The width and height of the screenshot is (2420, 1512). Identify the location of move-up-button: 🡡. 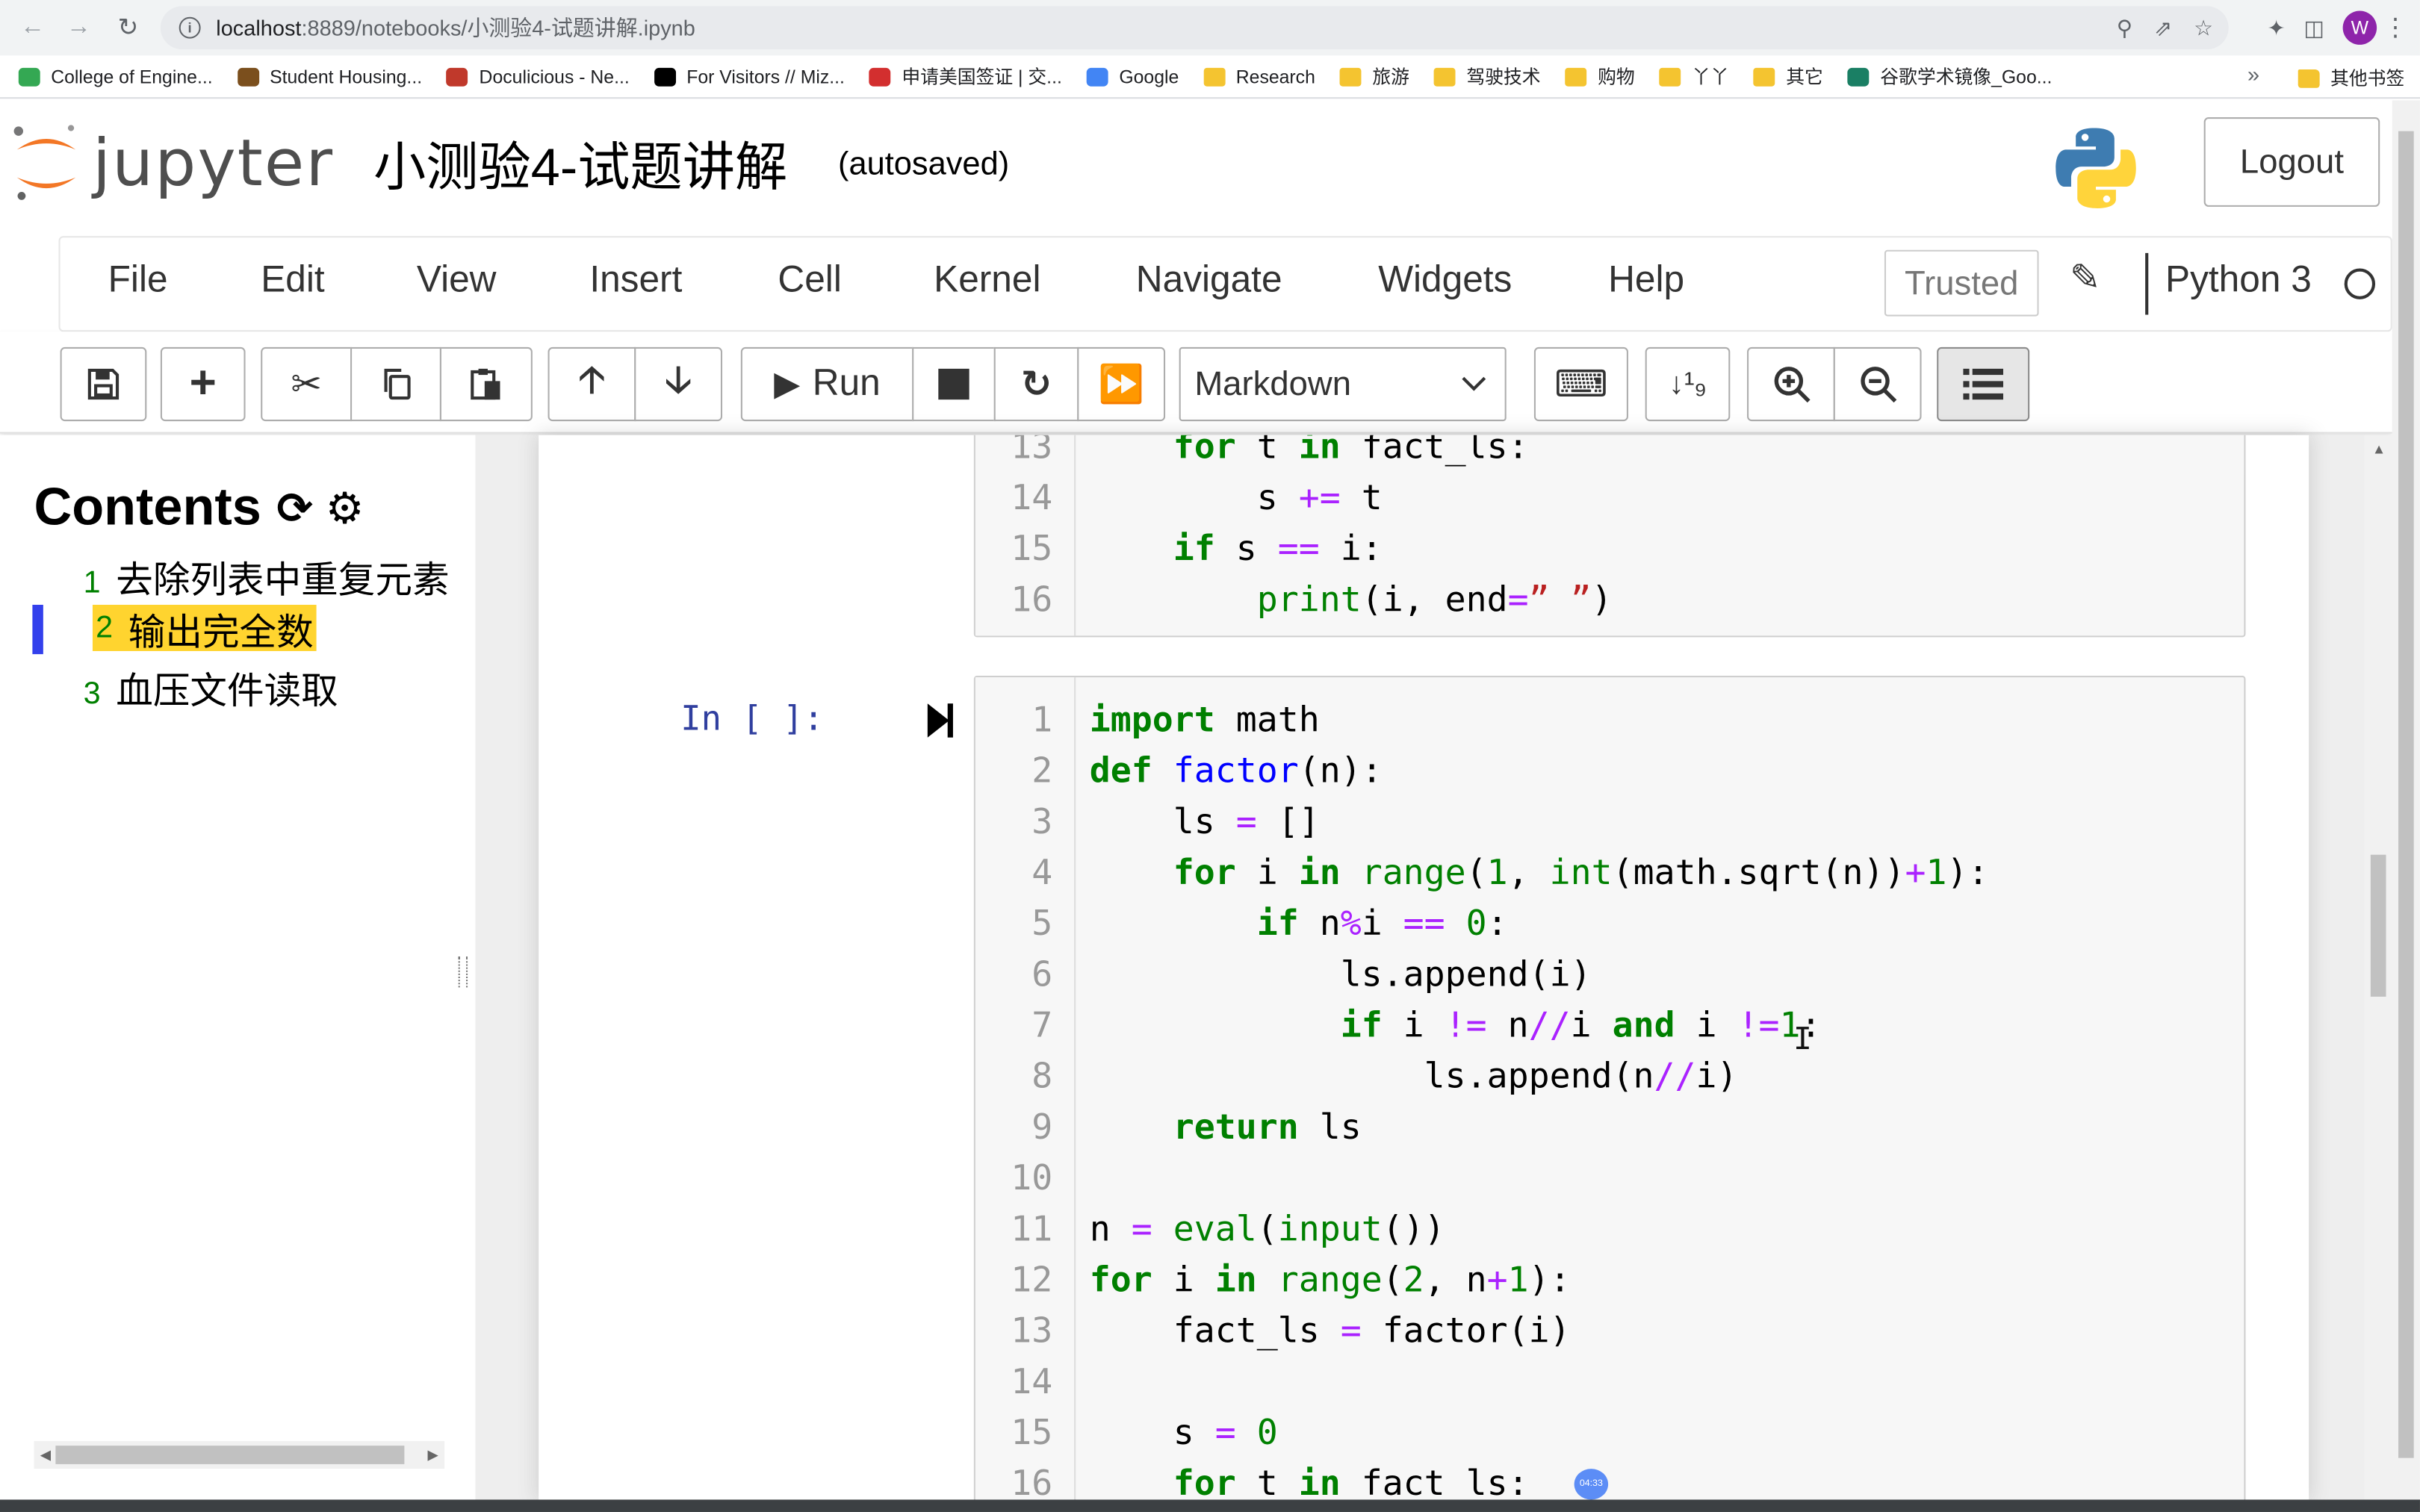
(591, 384).